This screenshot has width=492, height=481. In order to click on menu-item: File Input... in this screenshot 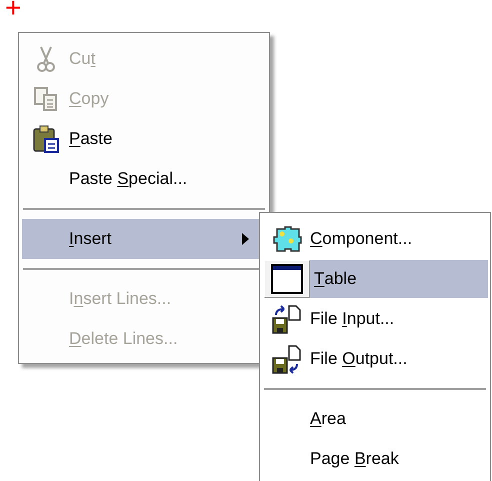, I will do `click(375, 319)`.